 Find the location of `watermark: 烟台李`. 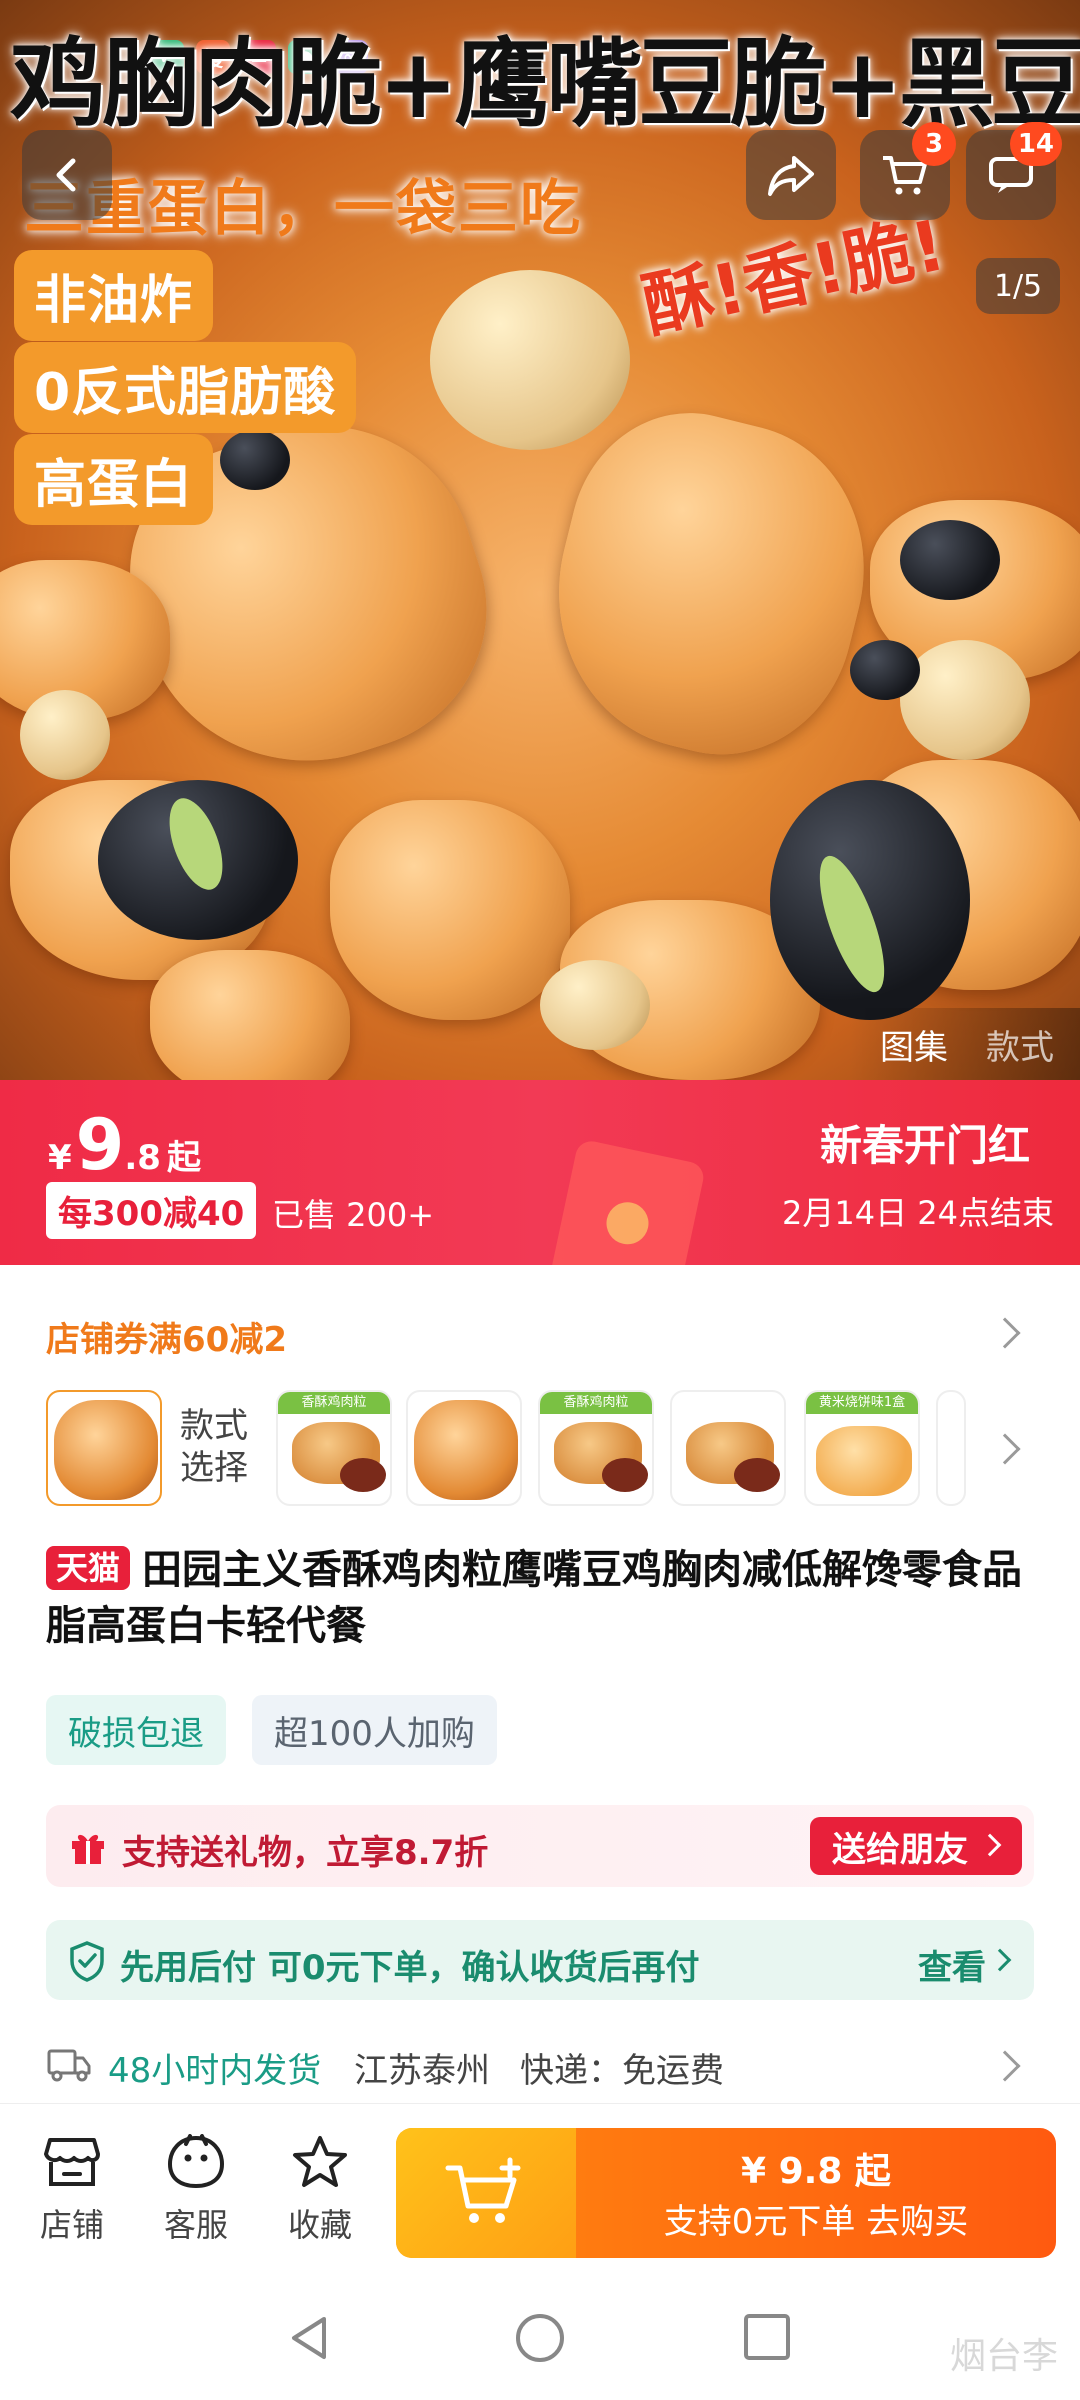

watermark: 烟台李 is located at coordinates (1003, 2356).